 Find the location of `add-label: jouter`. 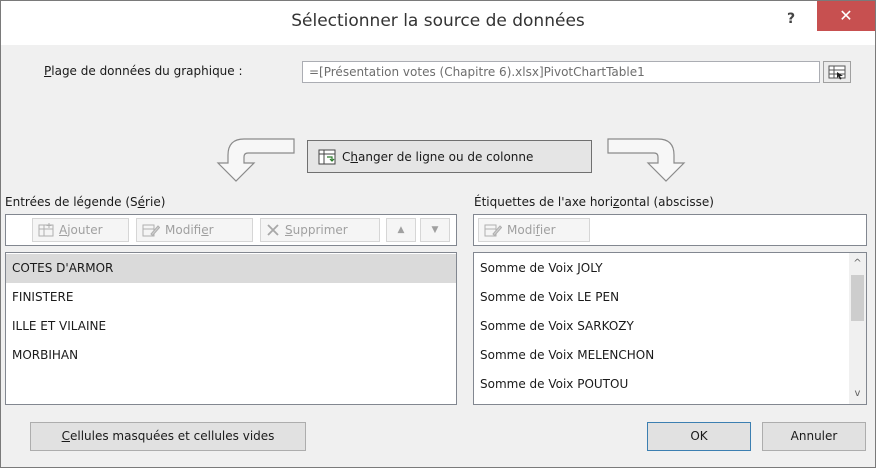

add-label: jouter is located at coordinates (85, 230).